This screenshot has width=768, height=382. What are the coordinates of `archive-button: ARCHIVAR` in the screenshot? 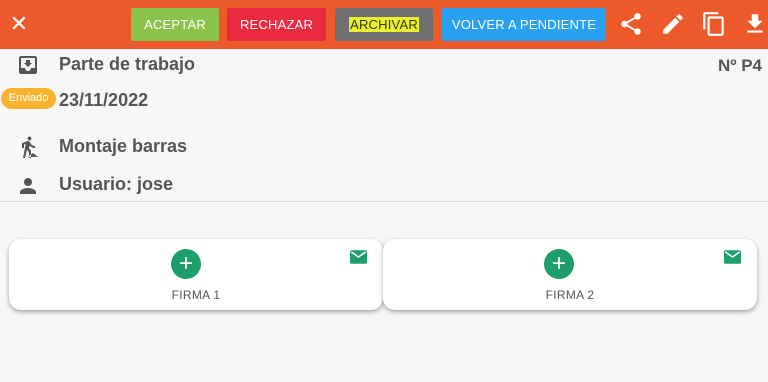 It's located at (384, 24).